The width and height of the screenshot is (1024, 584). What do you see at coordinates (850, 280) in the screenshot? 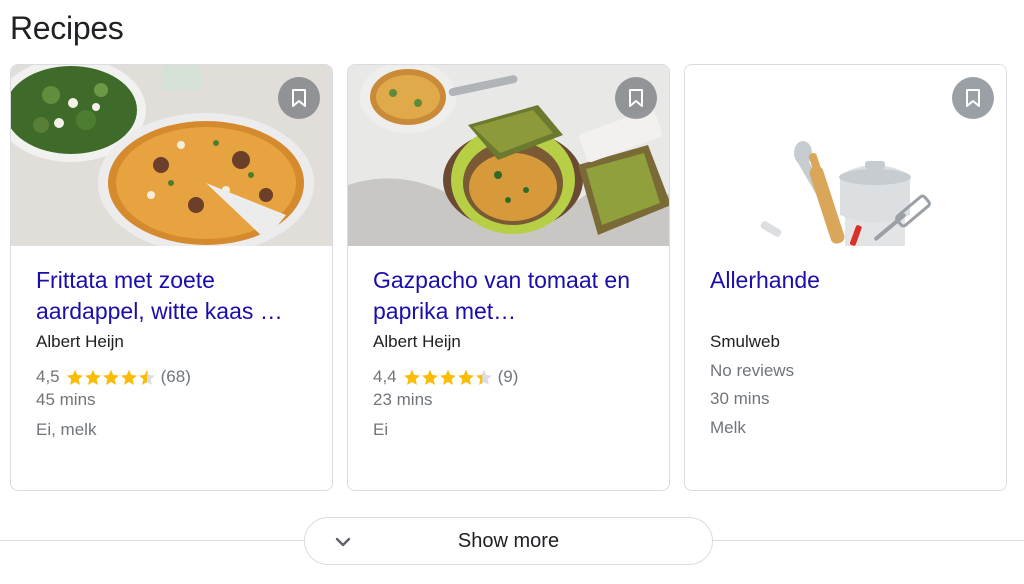
I see `recipe-title: Allerhande` at bounding box center [850, 280].